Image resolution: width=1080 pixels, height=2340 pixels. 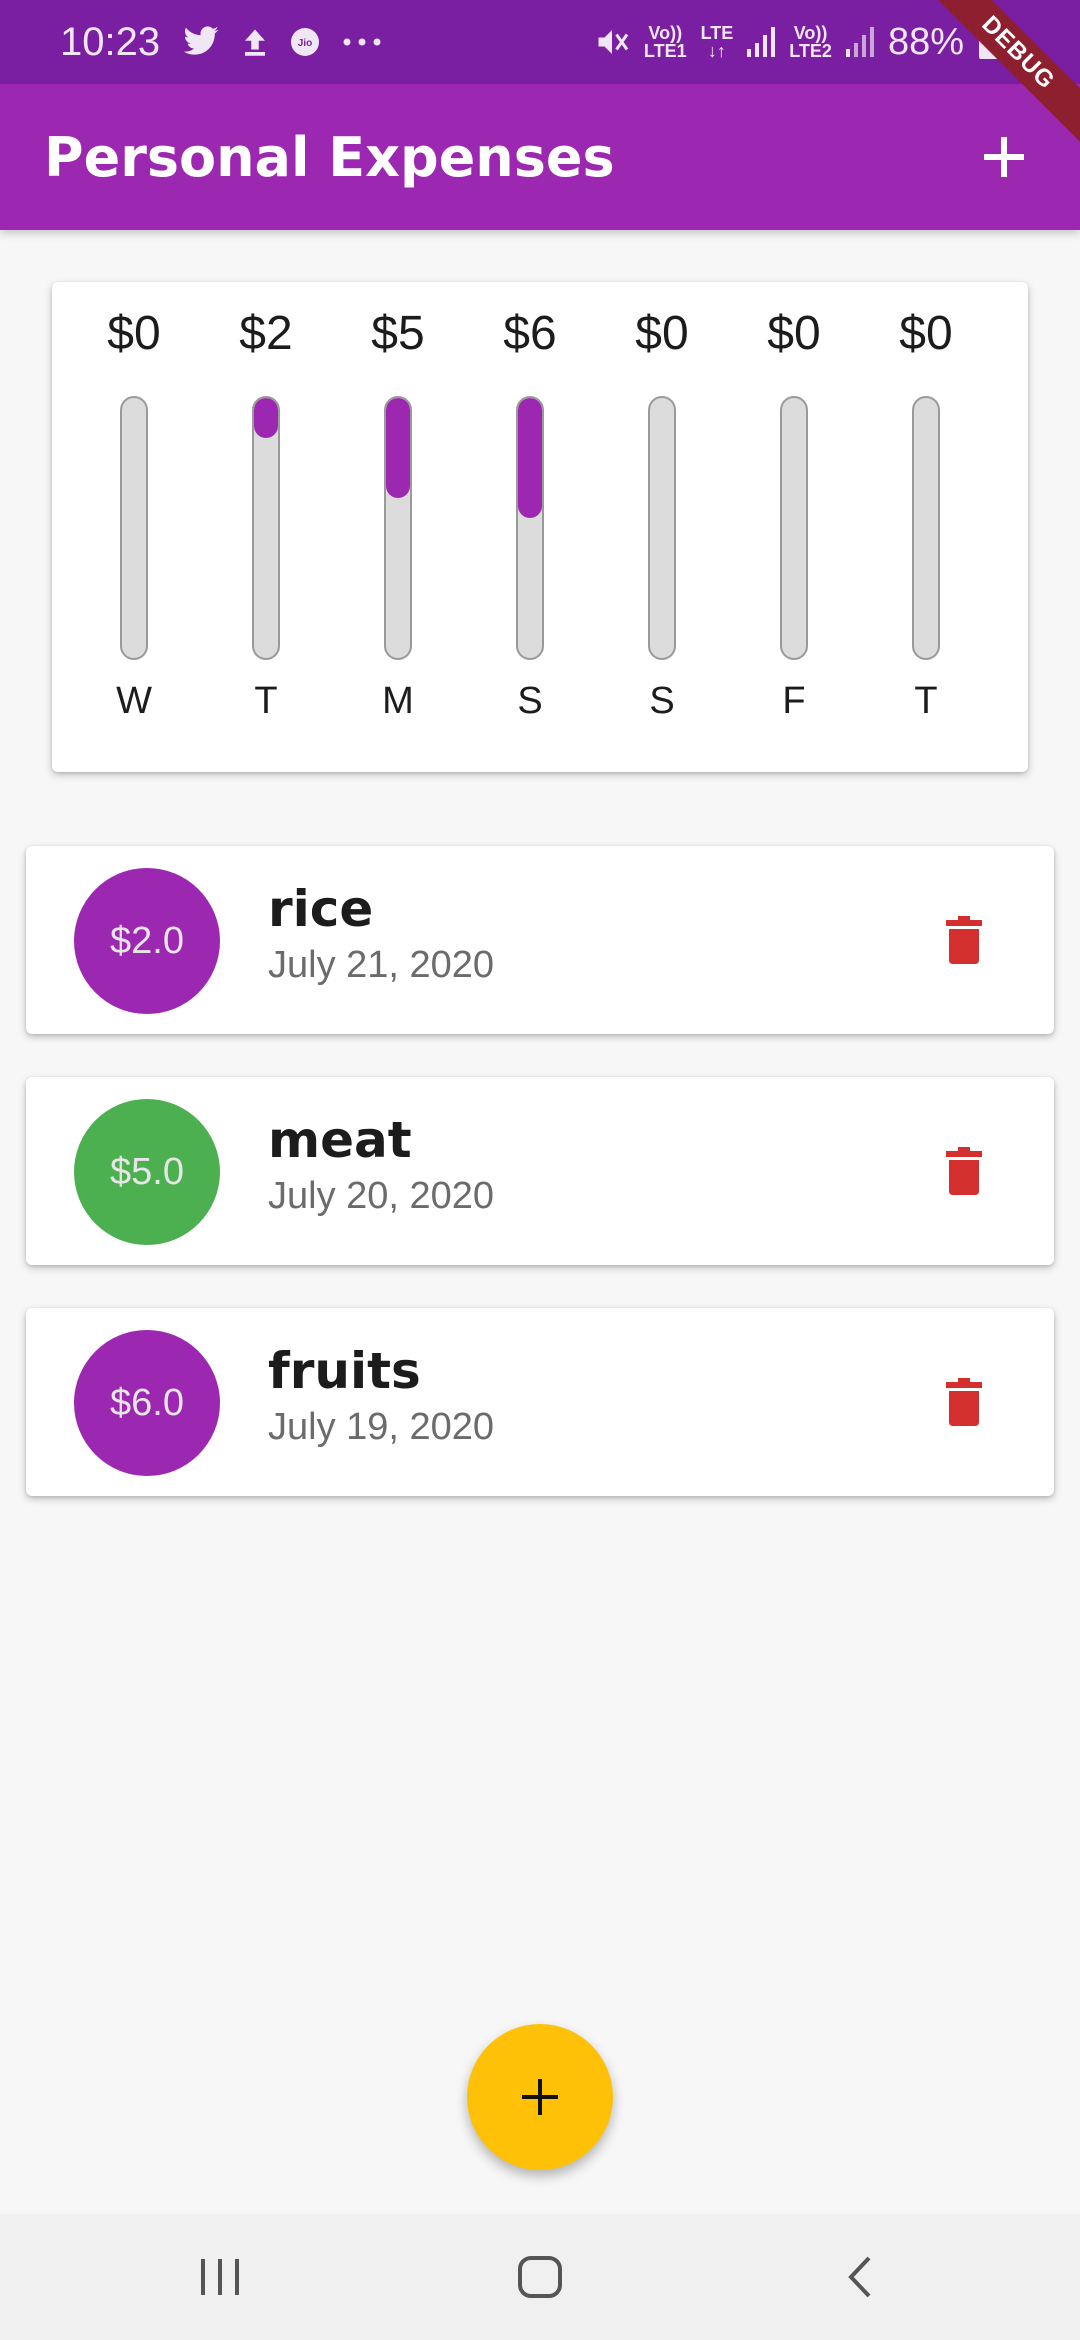 I want to click on network-lte2-bottom: LTE2, so click(x=810, y=51).